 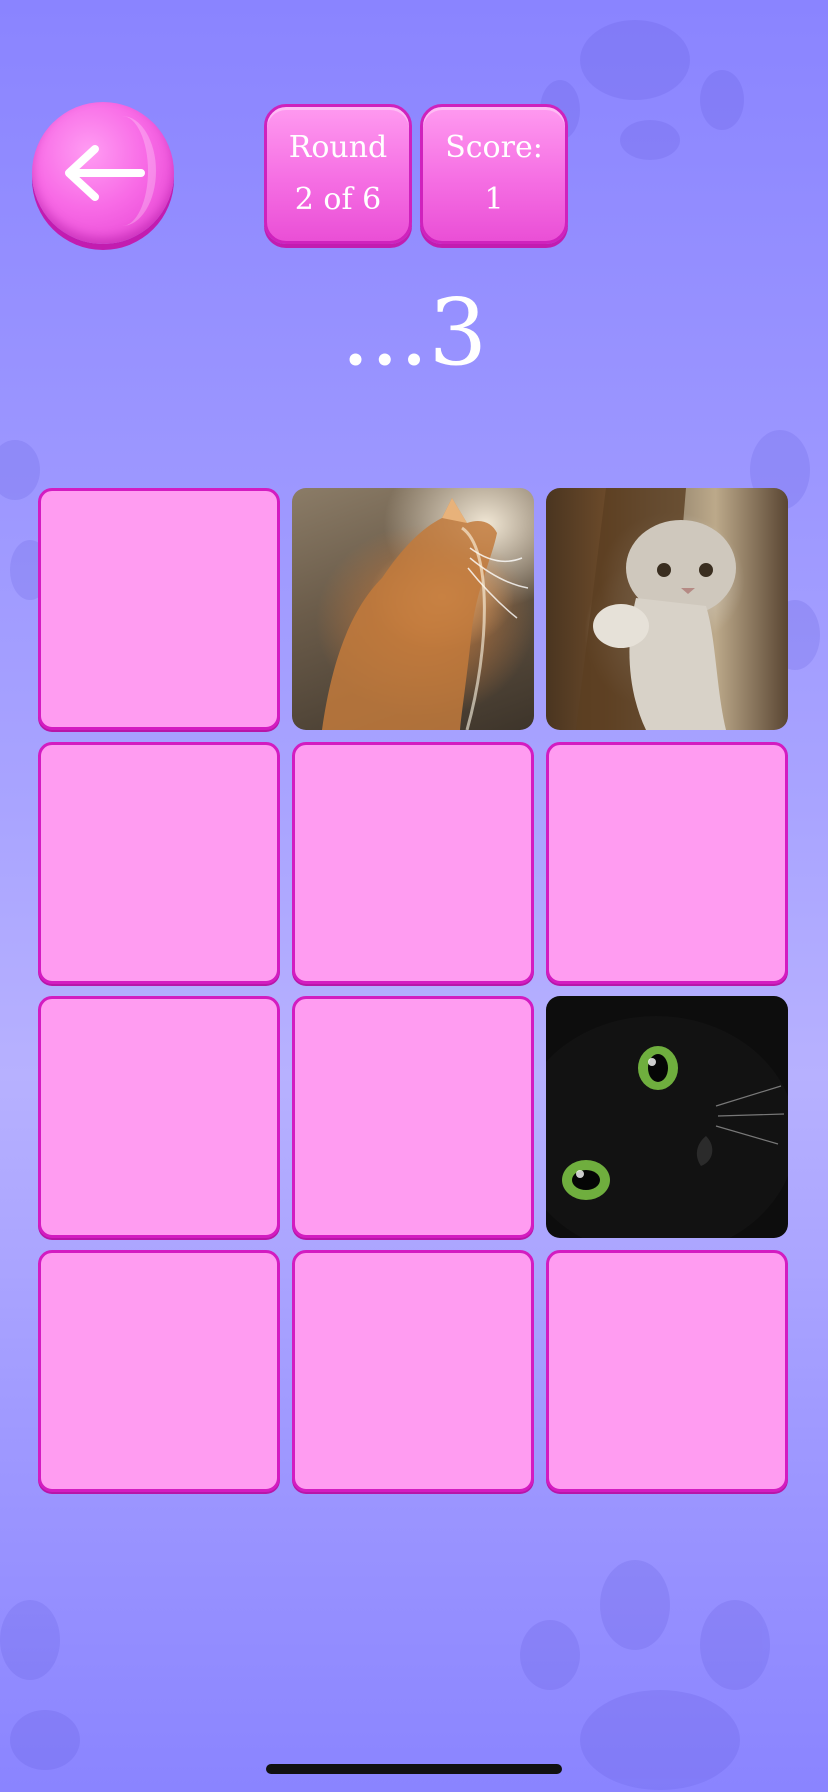 I want to click on round-indicator: Round 2 of 6, so click(x=338, y=174).